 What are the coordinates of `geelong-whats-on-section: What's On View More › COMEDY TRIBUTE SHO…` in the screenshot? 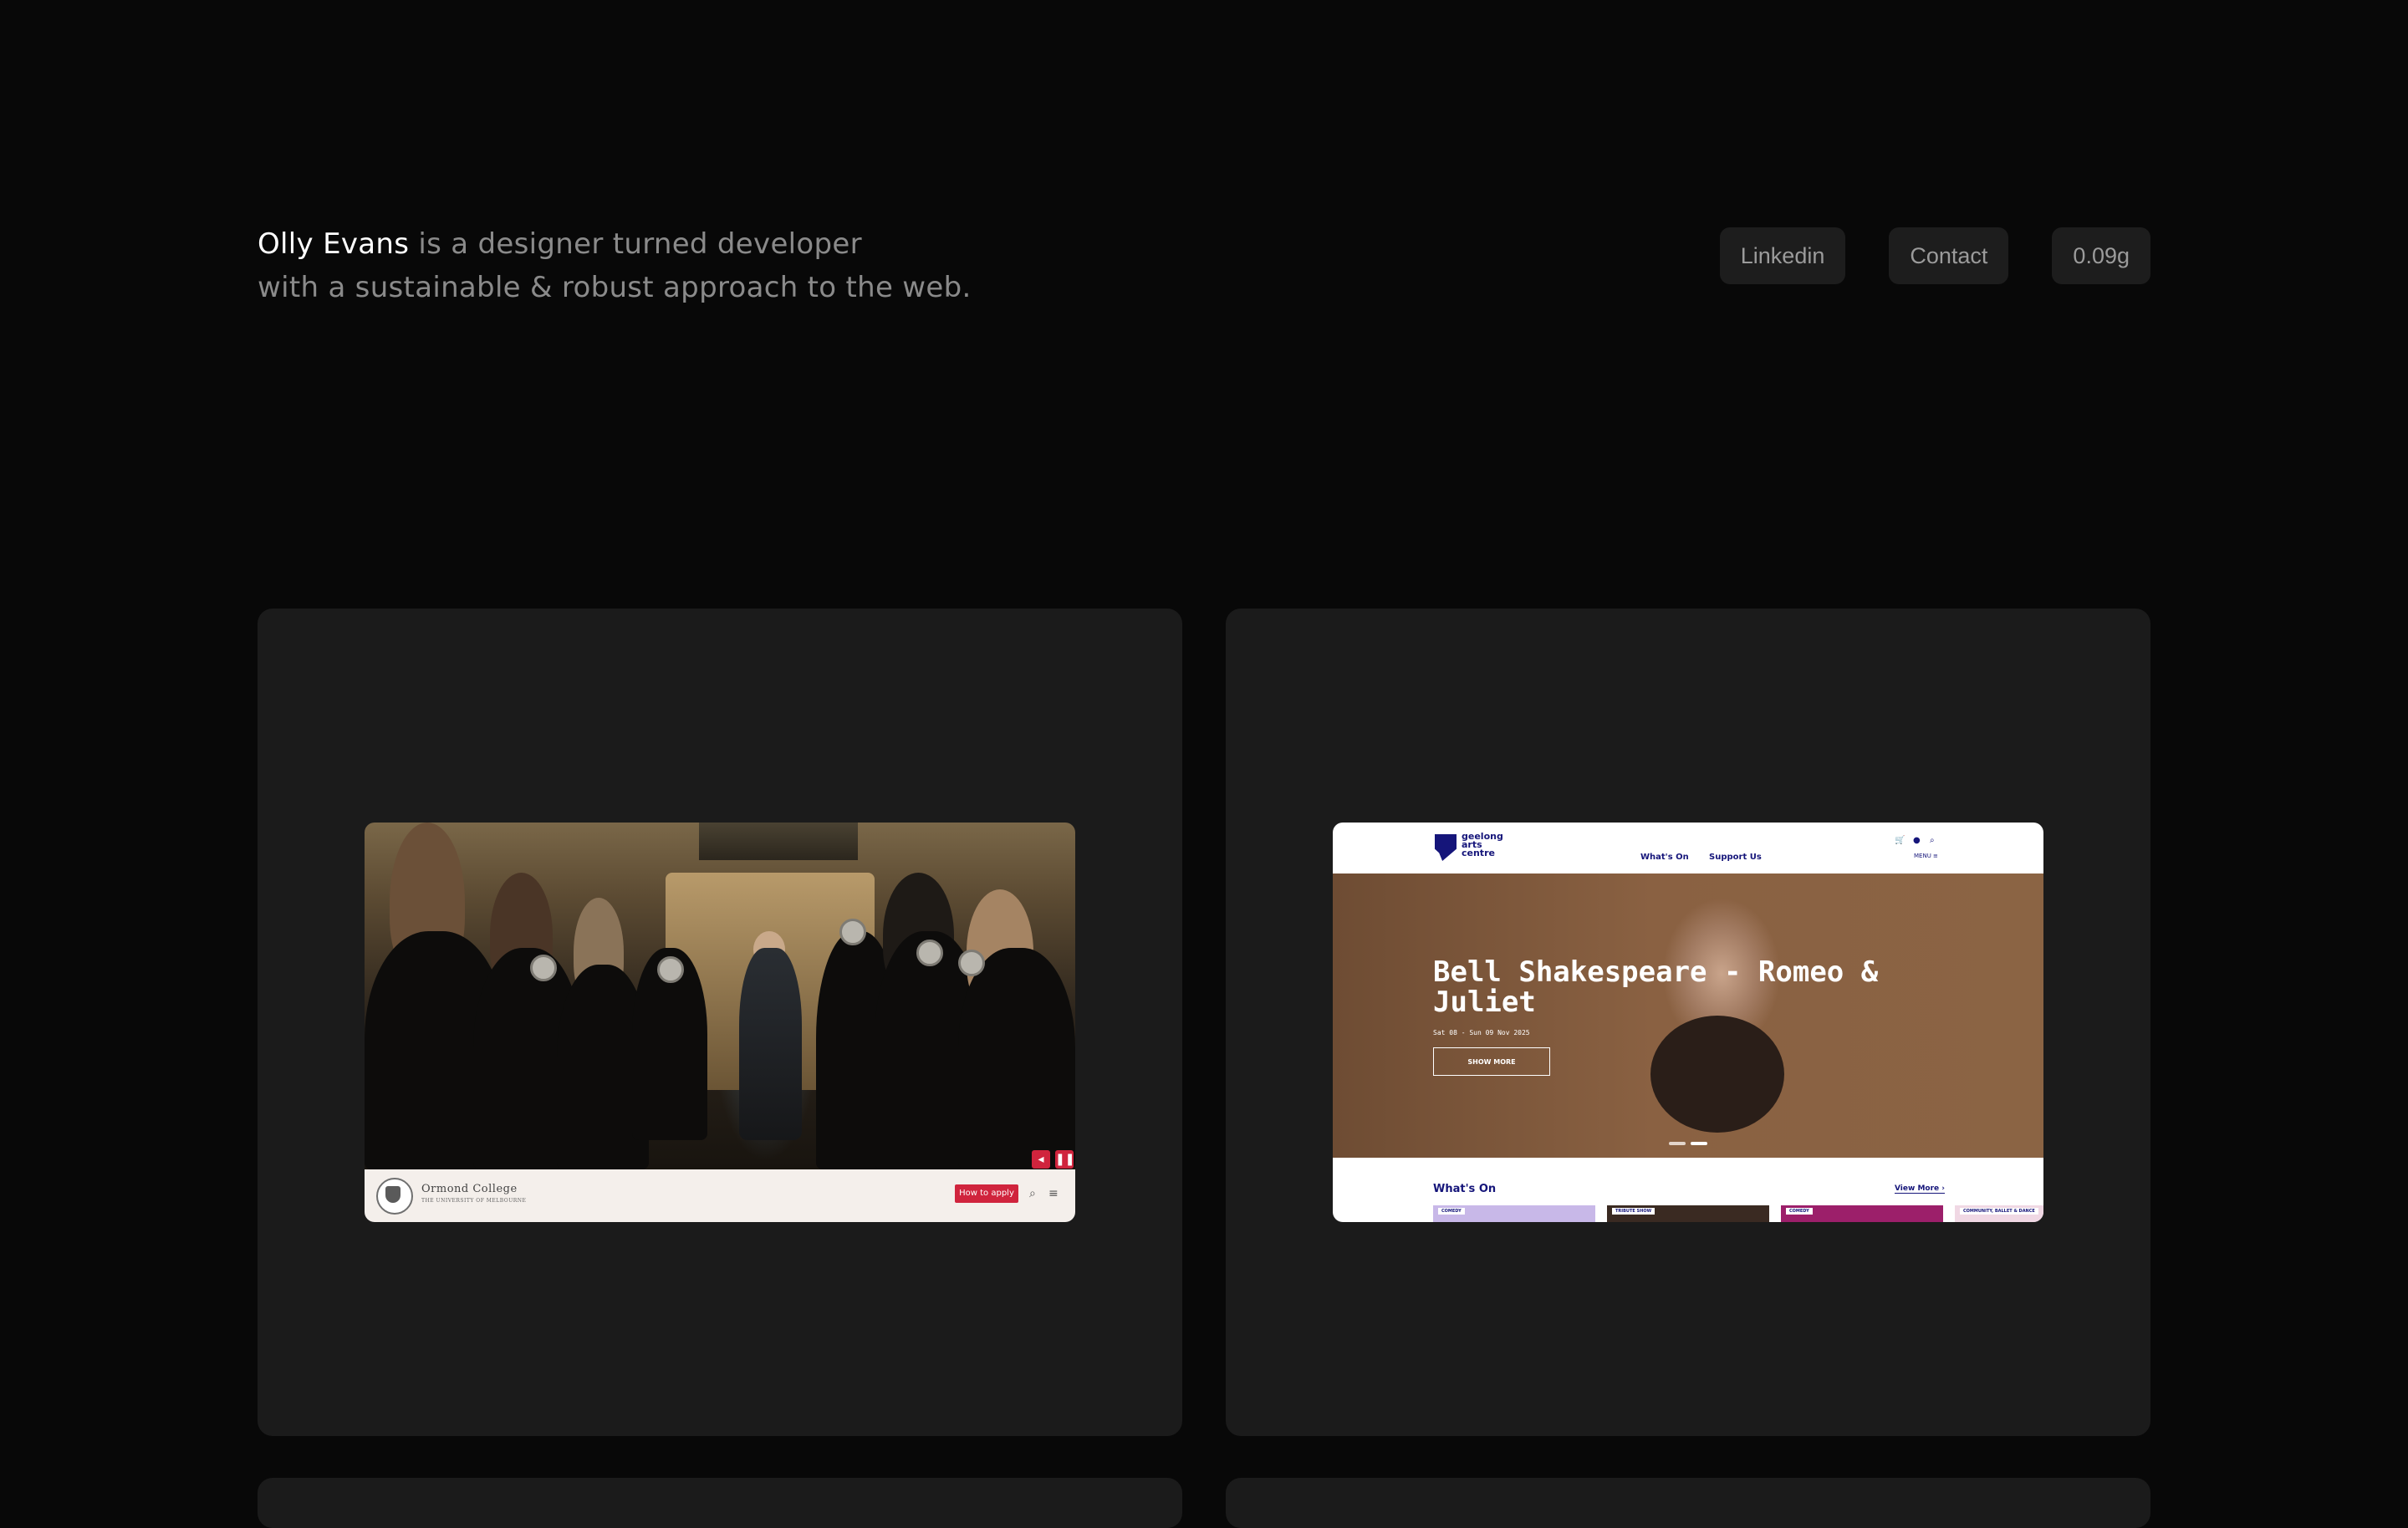 It's located at (1688, 1190).